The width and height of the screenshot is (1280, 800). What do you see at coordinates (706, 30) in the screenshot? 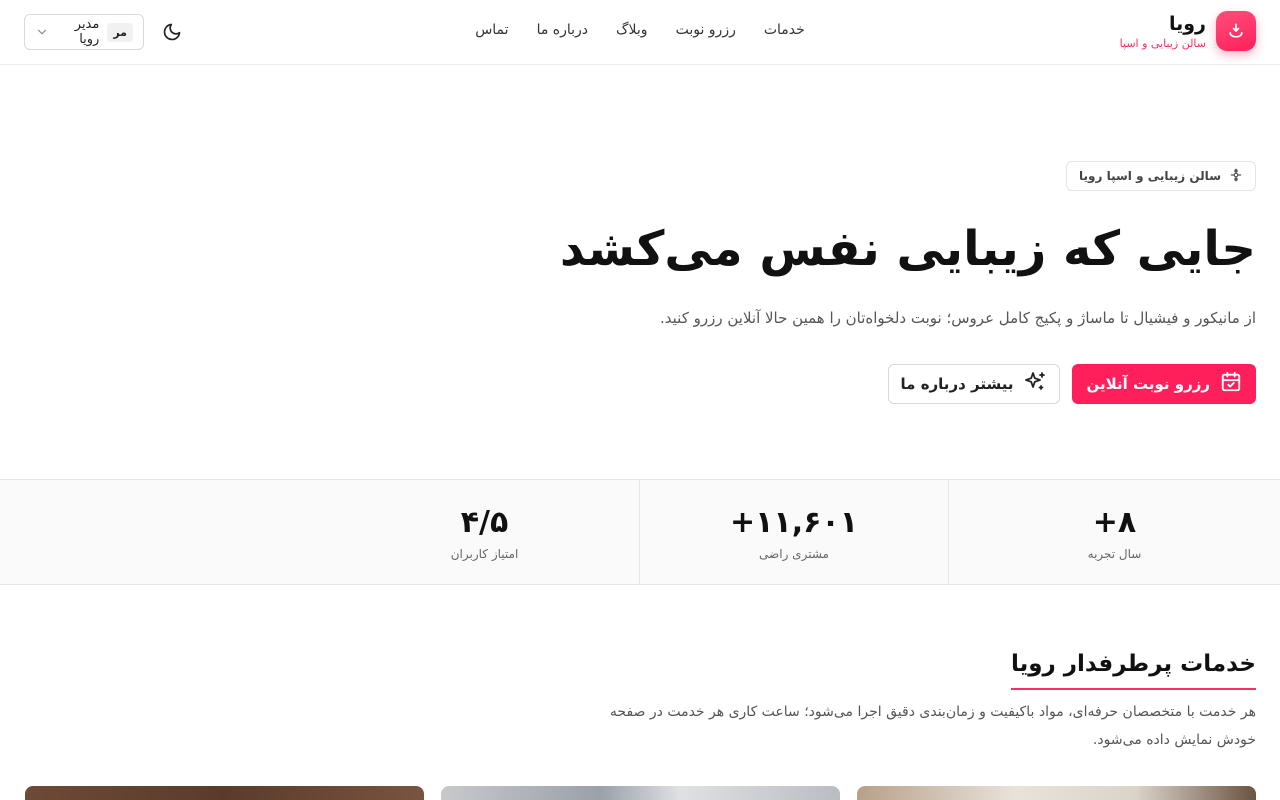
I see `nav-booking: رزرو نوبت` at bounding box center [706, 30].